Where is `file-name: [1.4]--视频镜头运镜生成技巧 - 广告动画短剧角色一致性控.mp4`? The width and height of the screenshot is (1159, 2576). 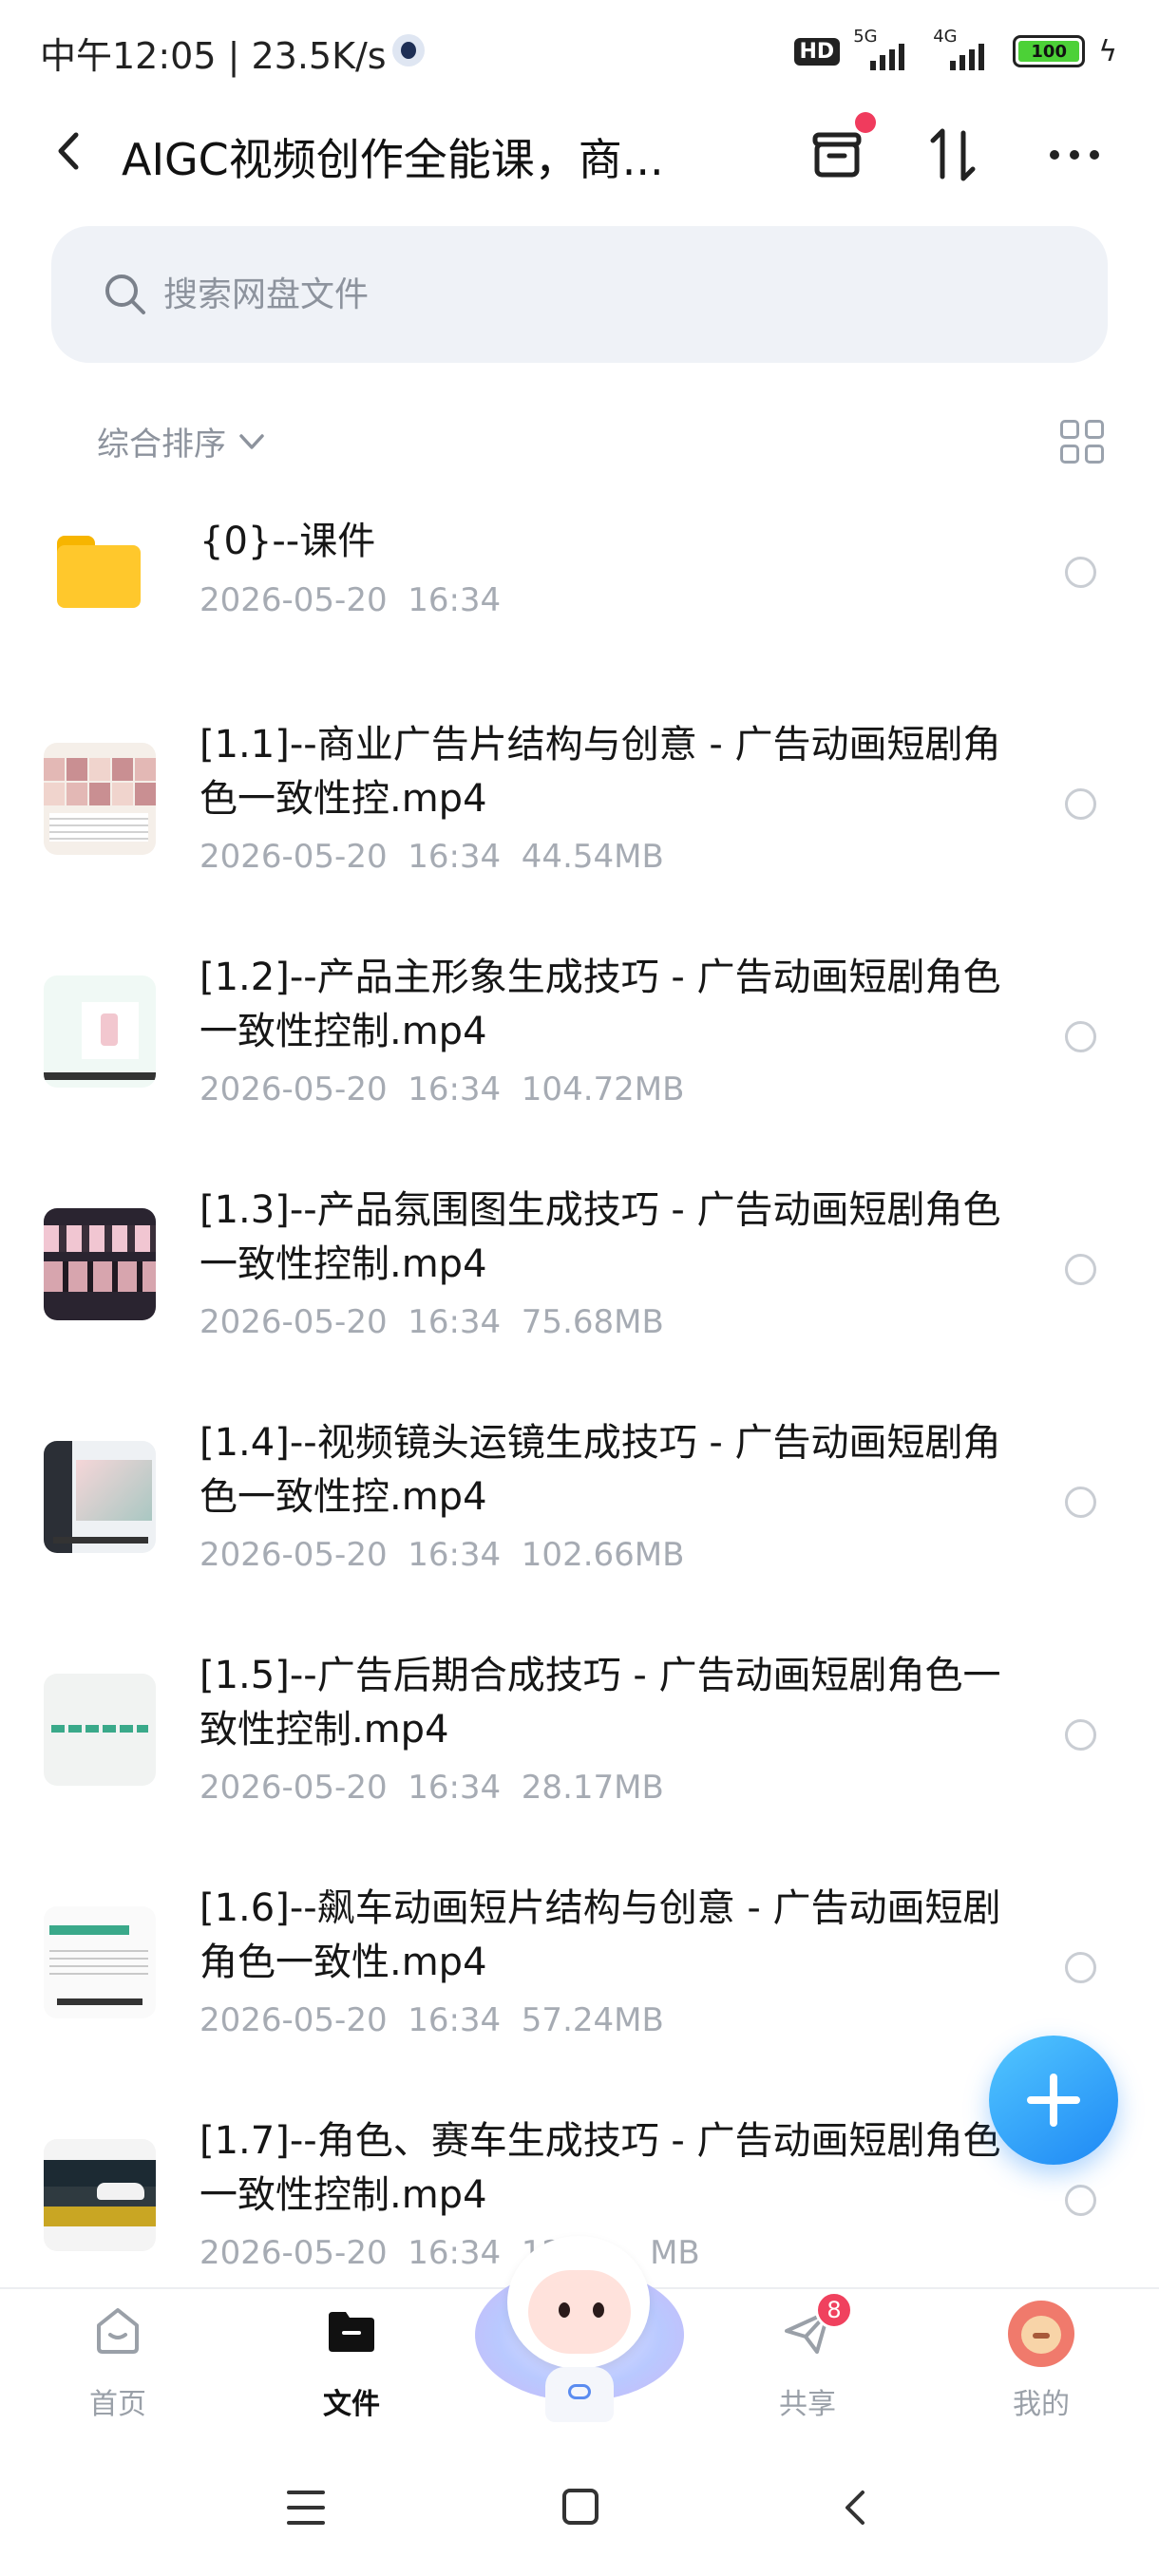
file-name: [1.4]--视频镜头运镜生成技巧 - 广告动画短剧角色一致性控.mp4 is located at coordinates (600, 1470).